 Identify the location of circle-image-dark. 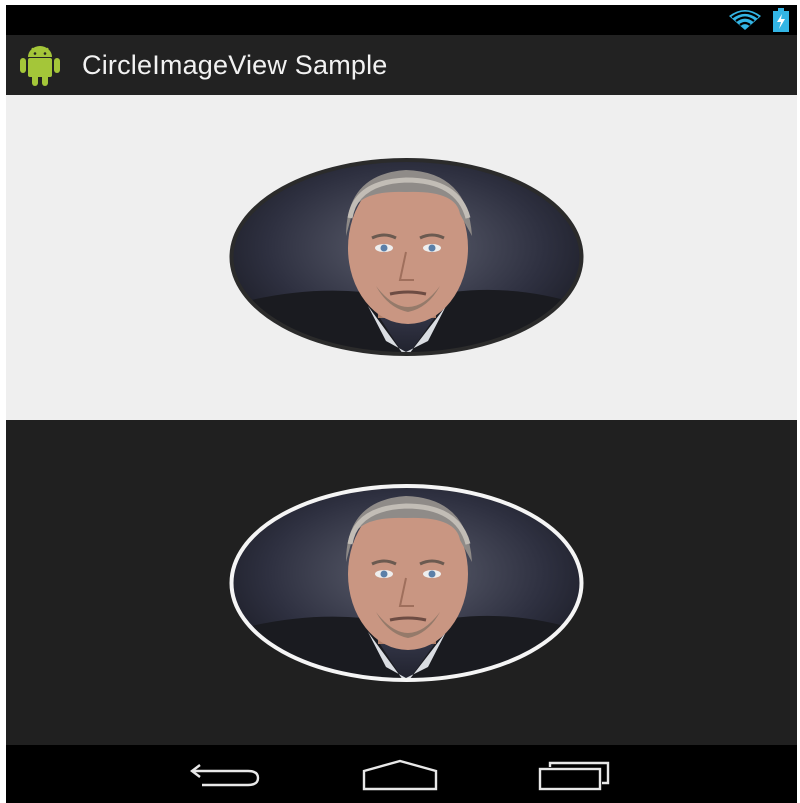
(406, 583).